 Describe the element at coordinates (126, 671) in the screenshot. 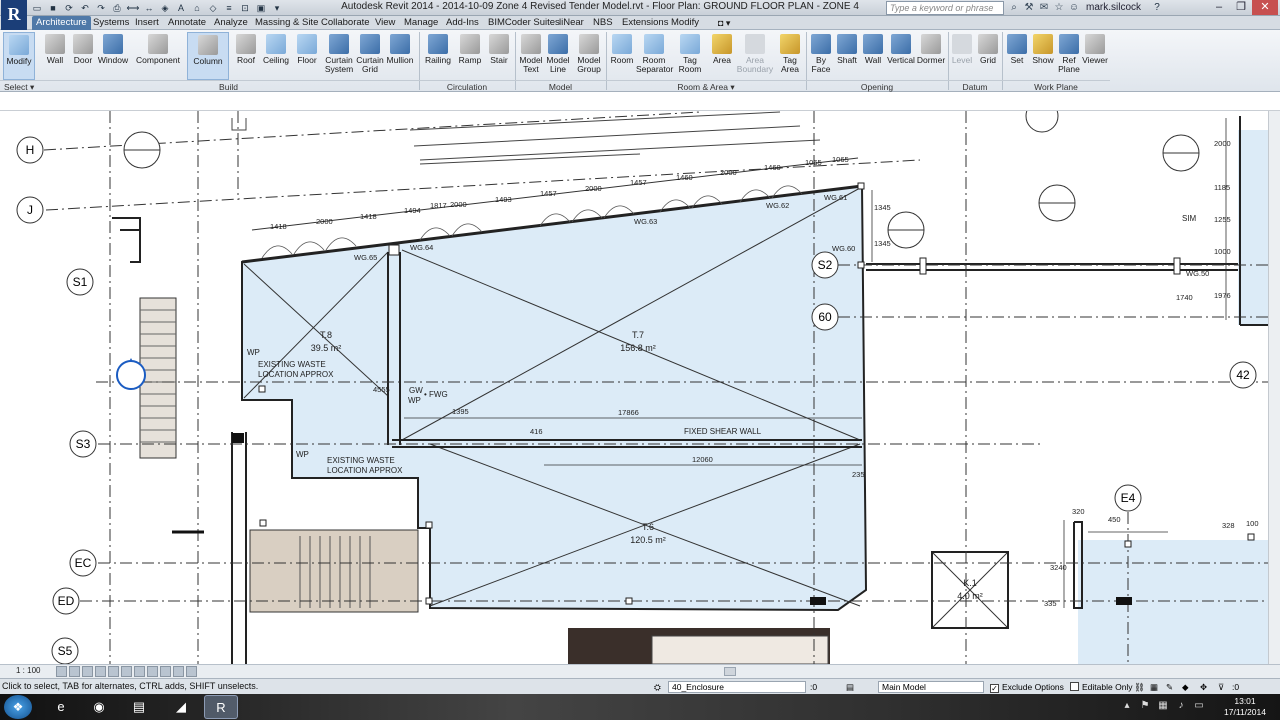

I see `show-crop-icon` at that location.